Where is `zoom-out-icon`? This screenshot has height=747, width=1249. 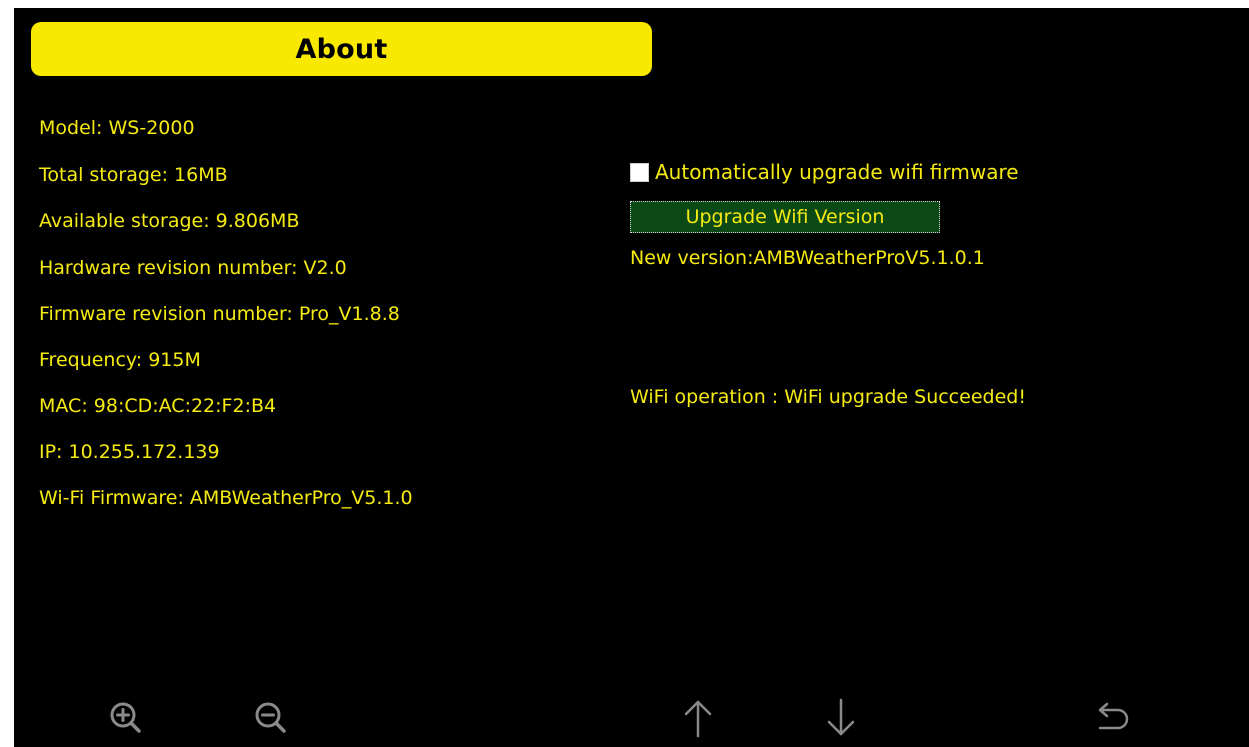 zoom-out-icon is located at coordinates (271, 718).